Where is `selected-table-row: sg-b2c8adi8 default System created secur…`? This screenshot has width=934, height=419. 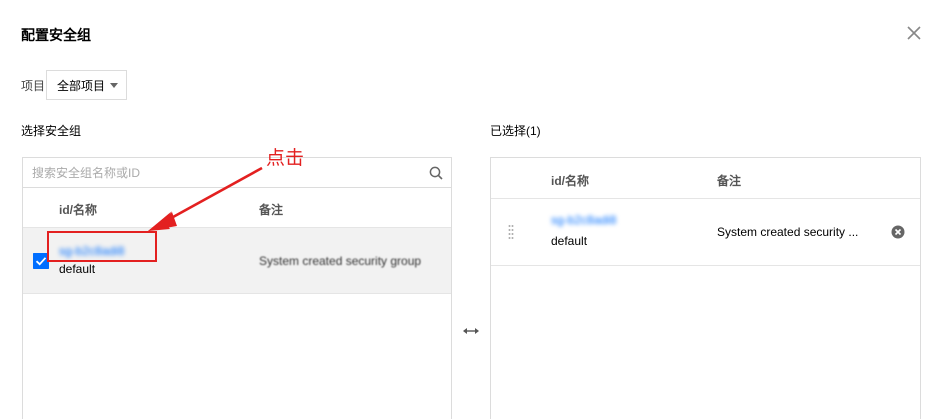 selected-table-row: sg-b2c8adi8 default System created secur… is located at coordinates (705, 232).